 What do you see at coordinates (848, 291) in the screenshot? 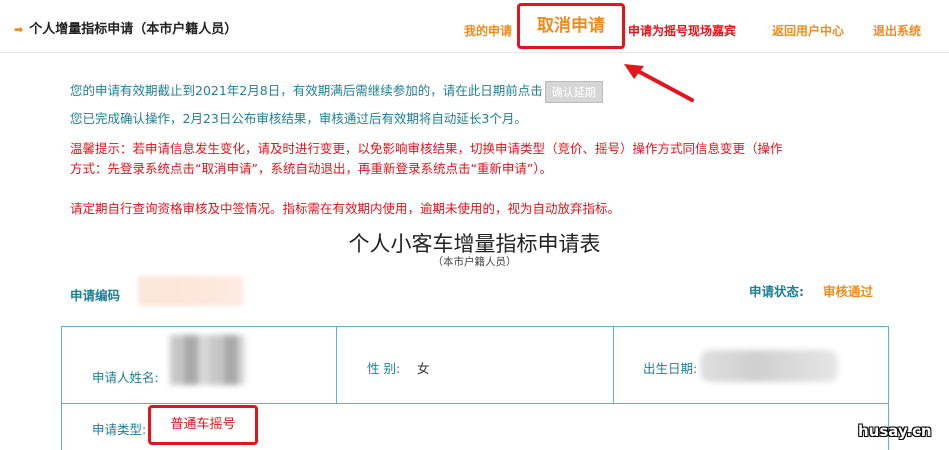
I see `status-value: 审核通过` at bounding box center [848, 291].